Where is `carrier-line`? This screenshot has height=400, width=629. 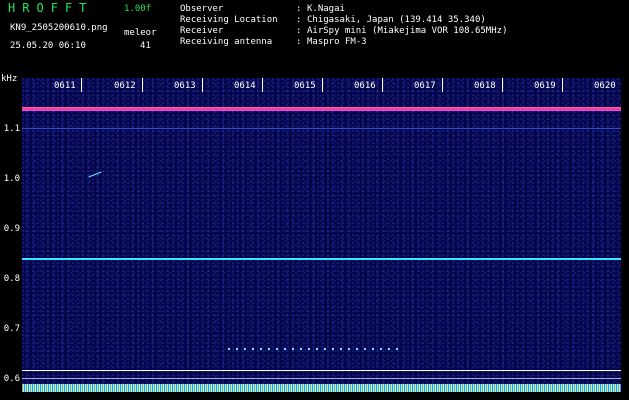 carrier-line is located at coordinates (321, 109).